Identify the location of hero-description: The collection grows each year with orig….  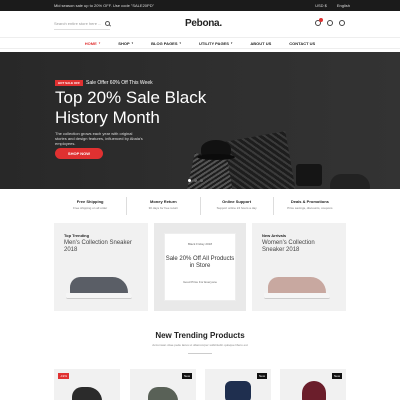
(99, 138).